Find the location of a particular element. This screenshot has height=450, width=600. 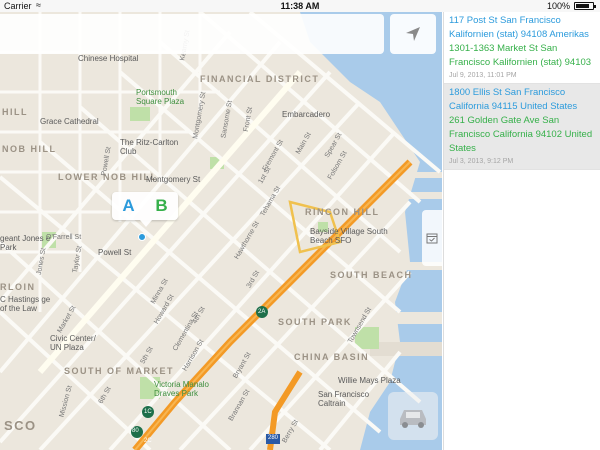

route-date: Jul 9, 2013, 11:01 PM is located at coordinates (483, 75).